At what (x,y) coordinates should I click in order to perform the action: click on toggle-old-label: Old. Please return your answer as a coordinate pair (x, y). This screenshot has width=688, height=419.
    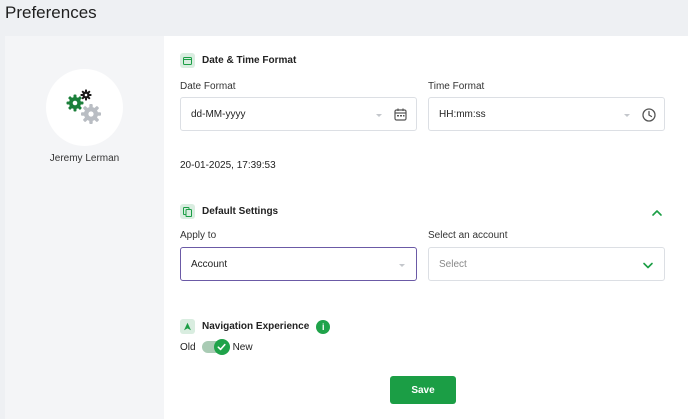
    Looking at the image, I should click on (188, 347).